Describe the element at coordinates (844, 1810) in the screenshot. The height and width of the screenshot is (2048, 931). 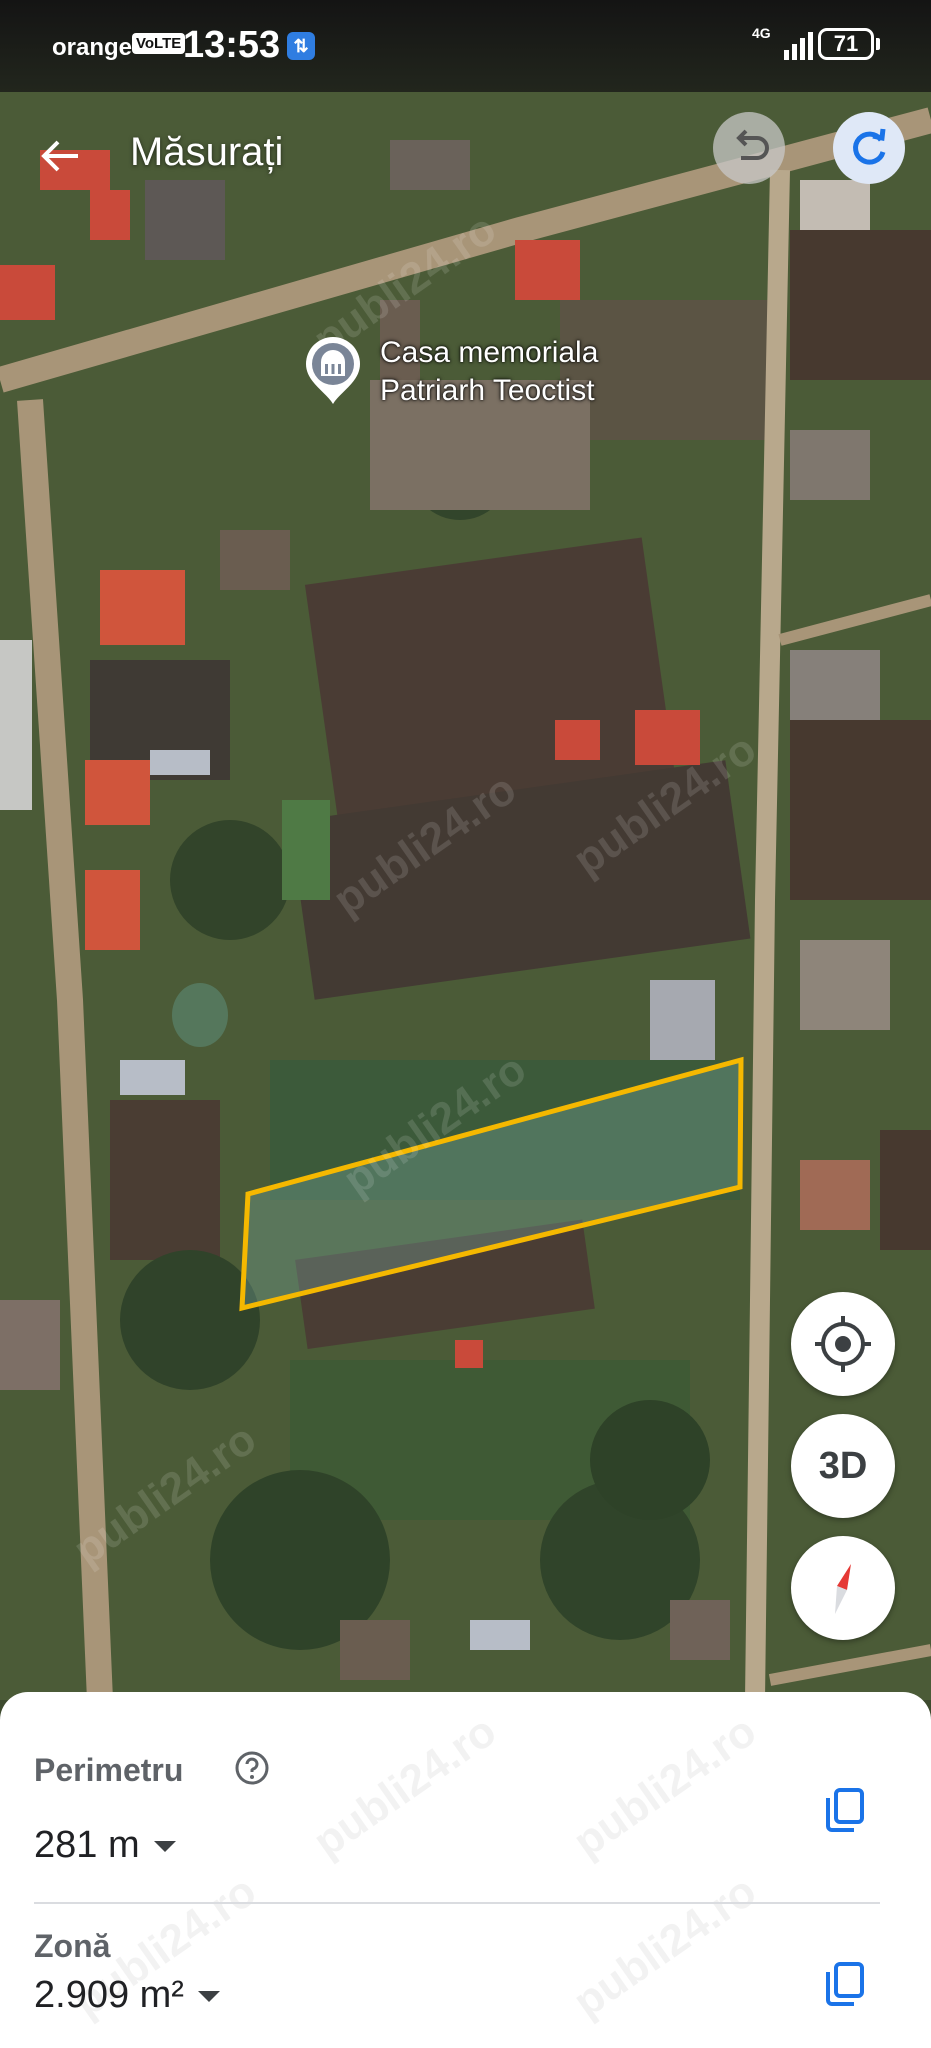
I see `copy-perimeter-icon` at that location.